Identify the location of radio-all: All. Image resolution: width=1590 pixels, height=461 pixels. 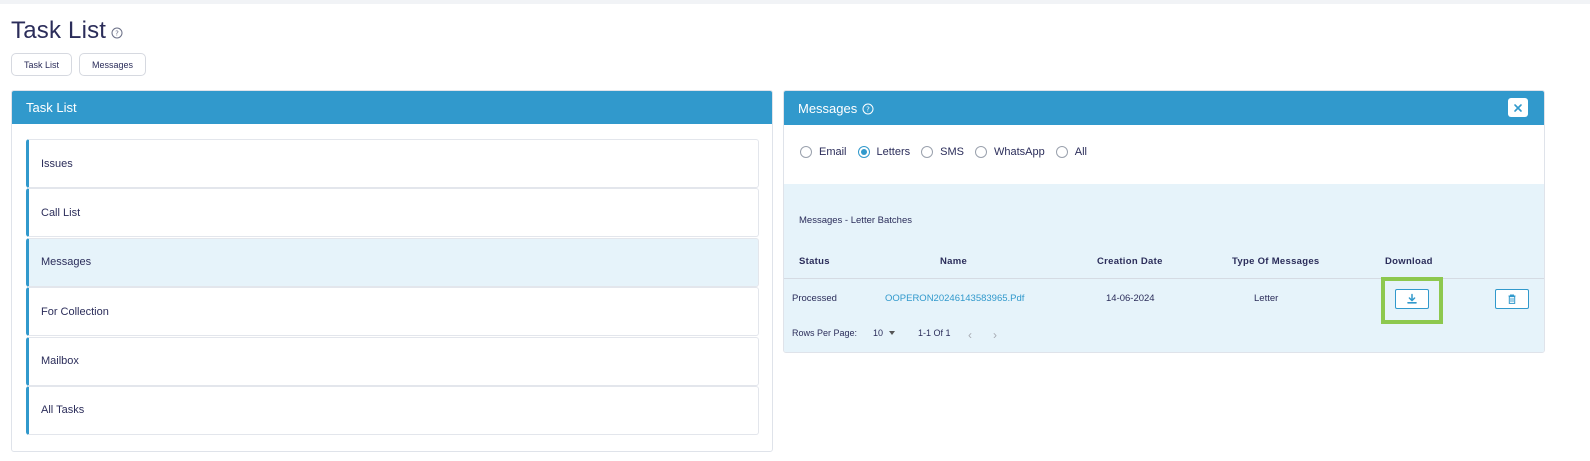
(1071, 152).